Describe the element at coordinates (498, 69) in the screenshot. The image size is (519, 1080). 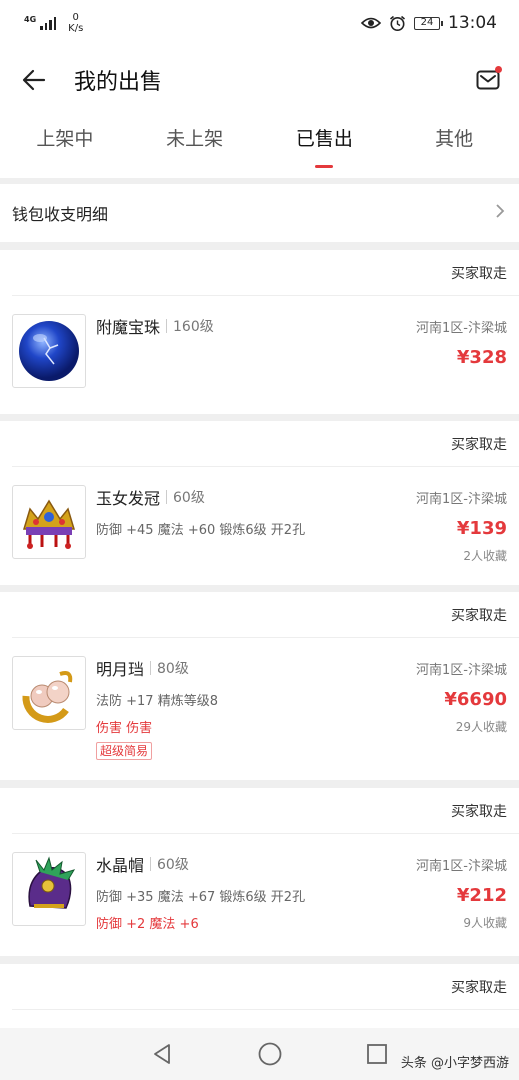
I see `unread-dot` at that location.